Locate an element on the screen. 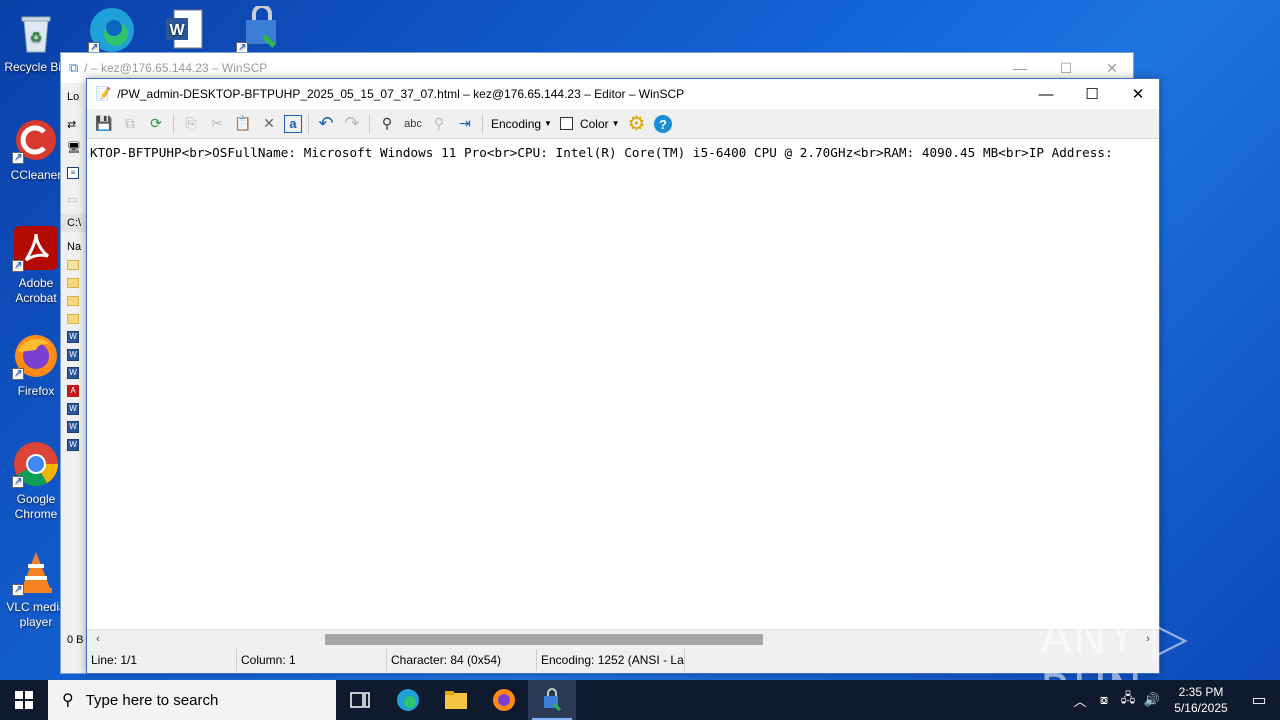 The height and width of the screenshot is (720, 1280). recycle-bin-icon: ♻ is located at coordinates (36, 32).